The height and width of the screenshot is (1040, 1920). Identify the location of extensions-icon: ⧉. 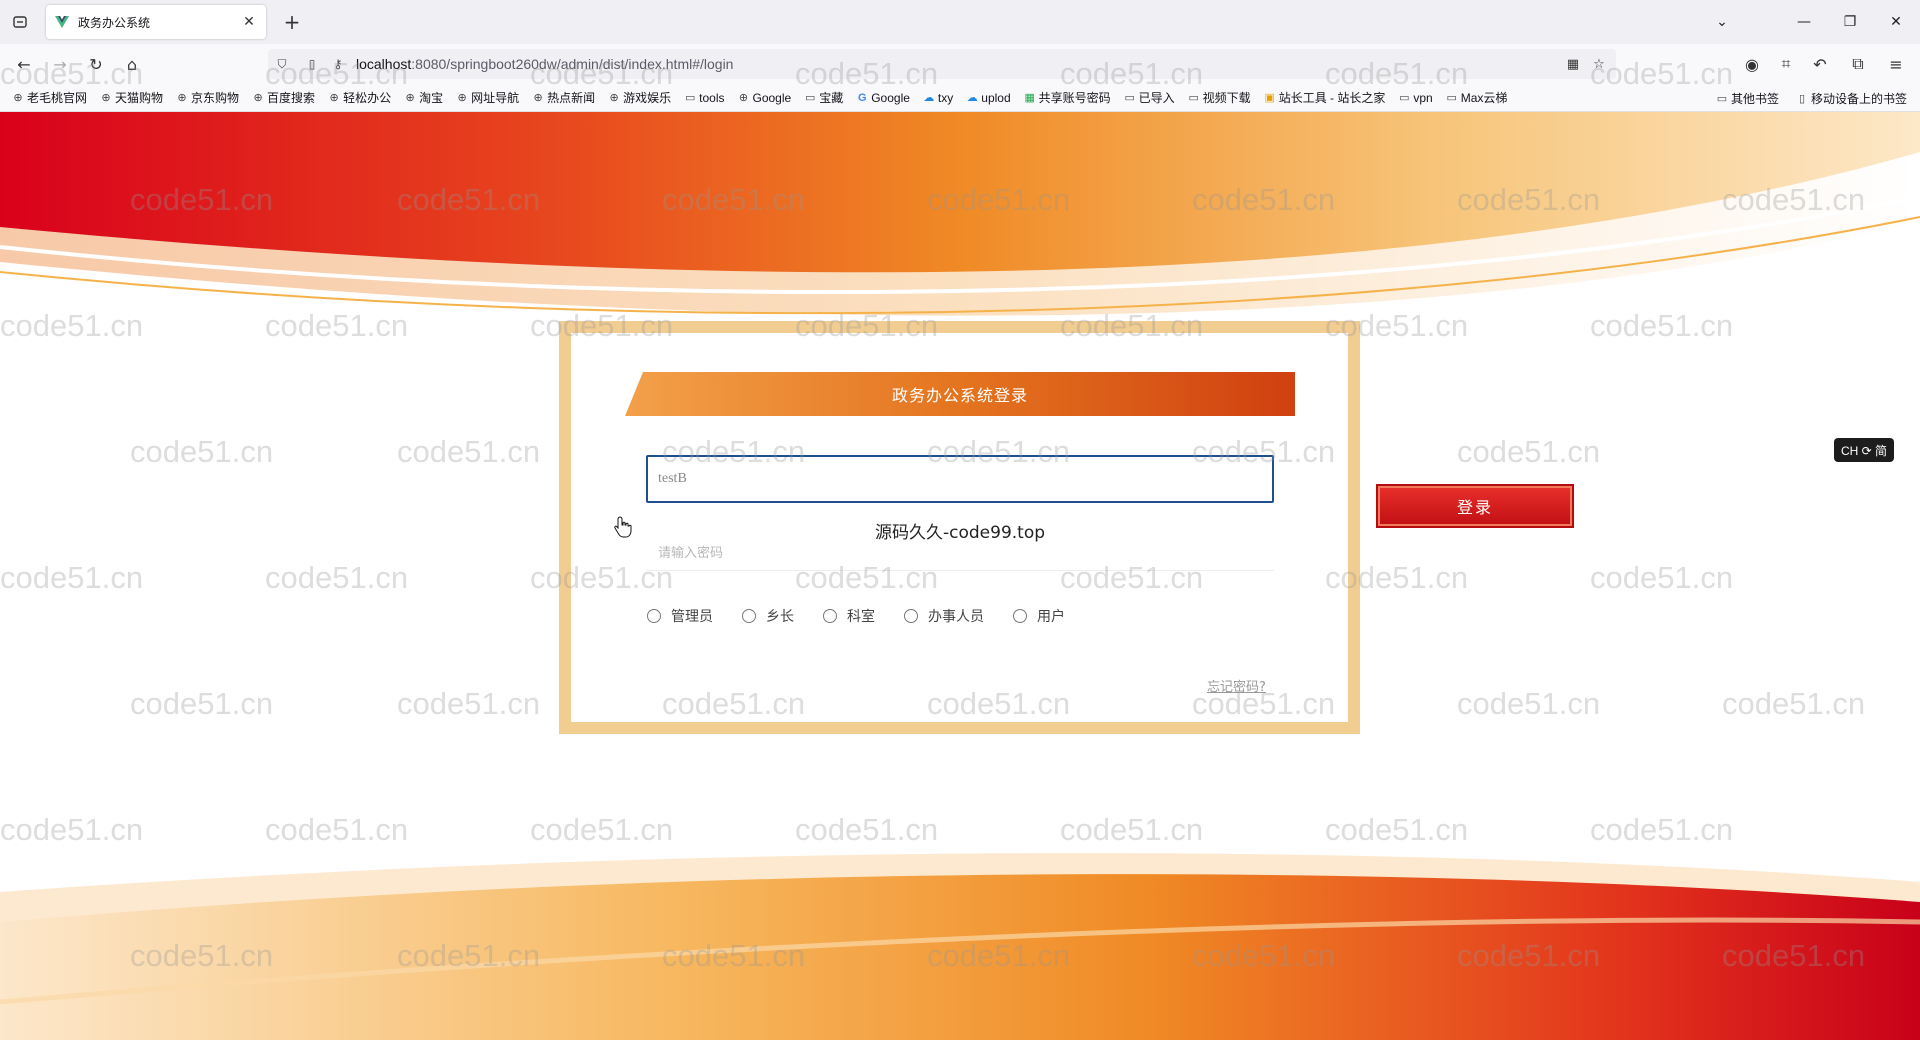
(1858, 64).